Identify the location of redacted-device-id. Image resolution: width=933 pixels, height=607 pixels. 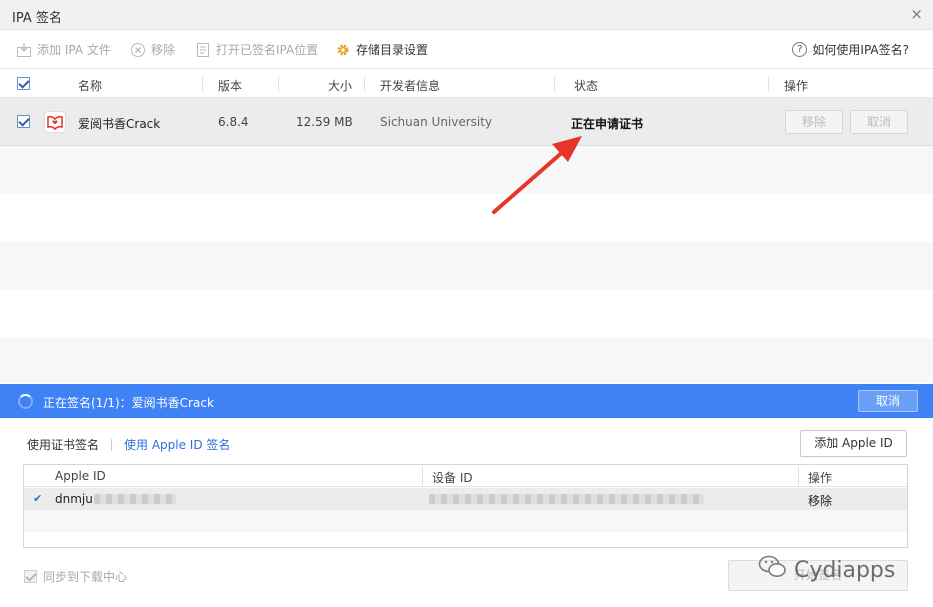
(566, 499).